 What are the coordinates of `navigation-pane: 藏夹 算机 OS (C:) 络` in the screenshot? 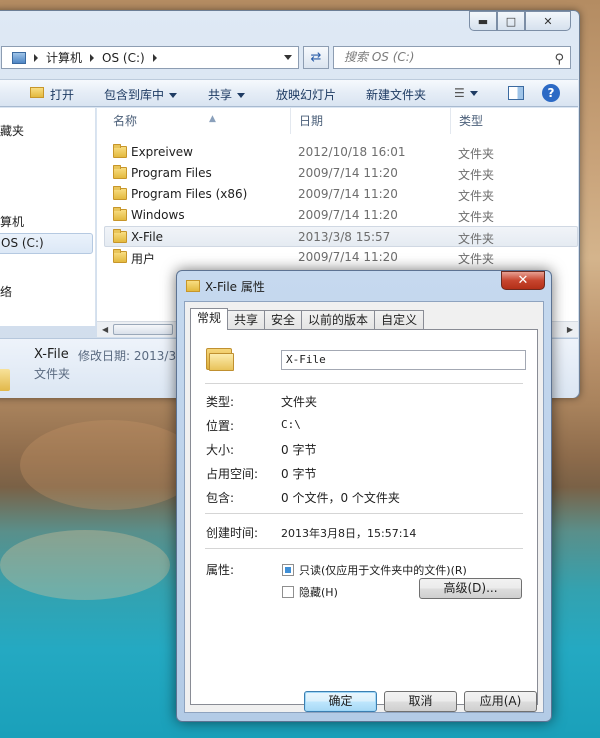 It's located at (48, 217).